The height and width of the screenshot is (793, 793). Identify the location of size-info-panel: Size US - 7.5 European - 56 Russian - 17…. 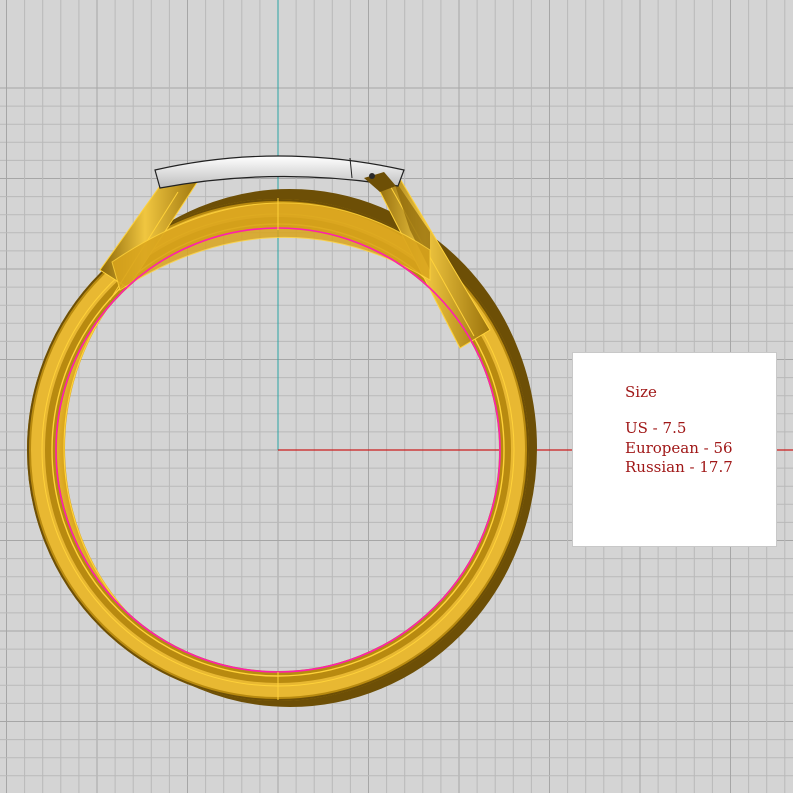
(674, 449).